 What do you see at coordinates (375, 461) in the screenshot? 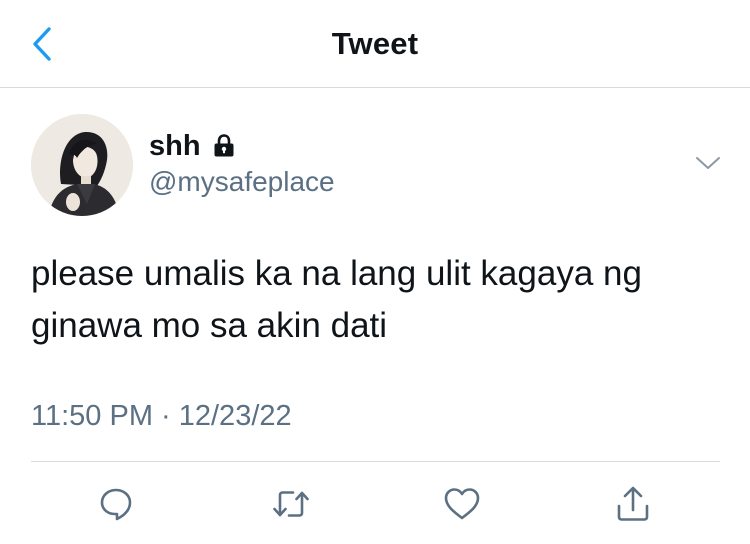
I see `divider` at bounding box center [375, 461].